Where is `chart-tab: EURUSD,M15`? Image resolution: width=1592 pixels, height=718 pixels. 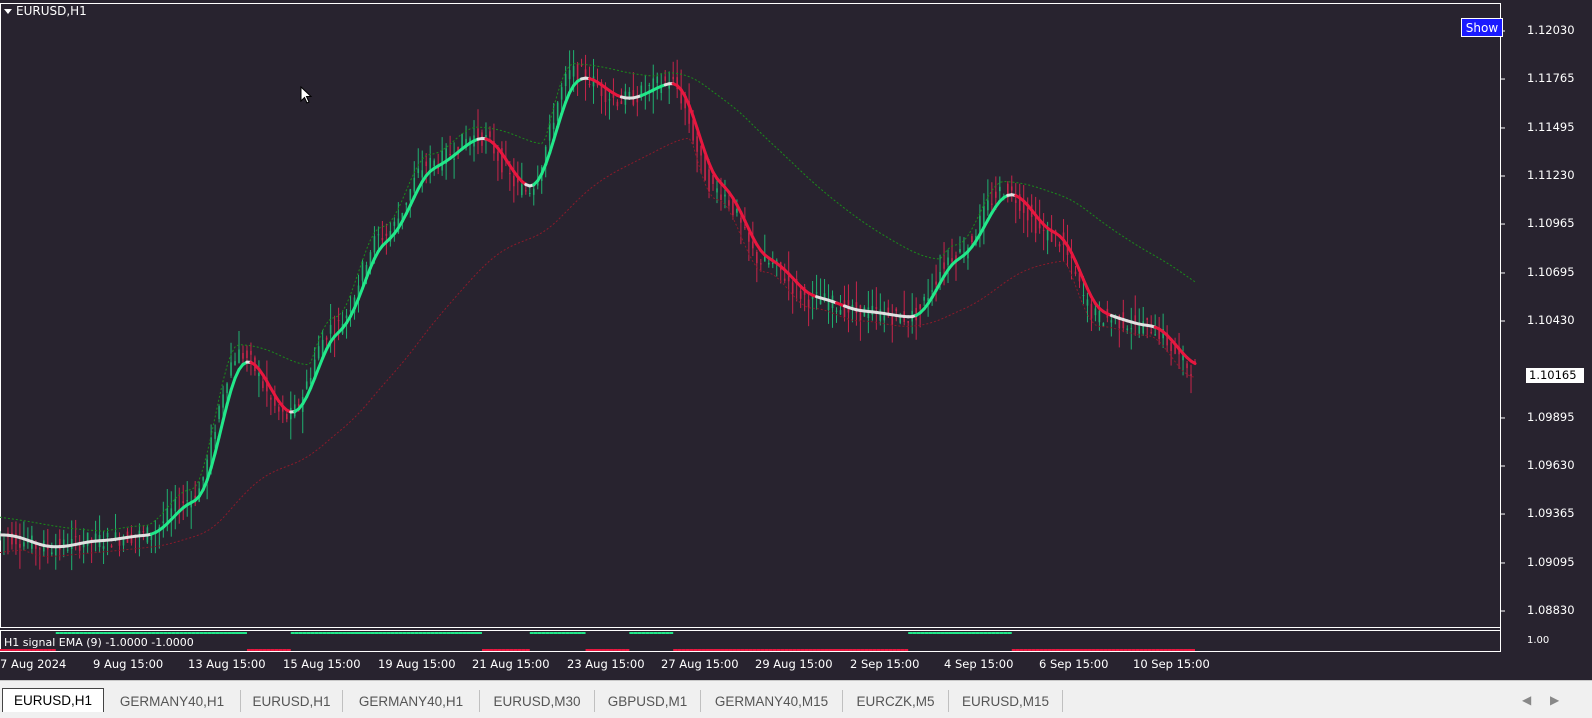
chart-tab: EURUSD,M15 is located at coordinates (1006, 701).